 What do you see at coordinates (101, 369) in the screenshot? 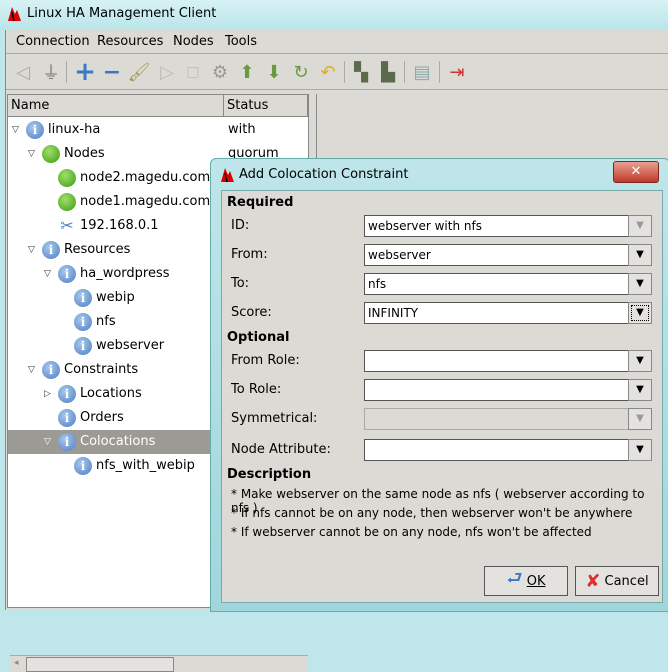
I see `tree-row-label: Constraints` at bounding box center [101, 369].